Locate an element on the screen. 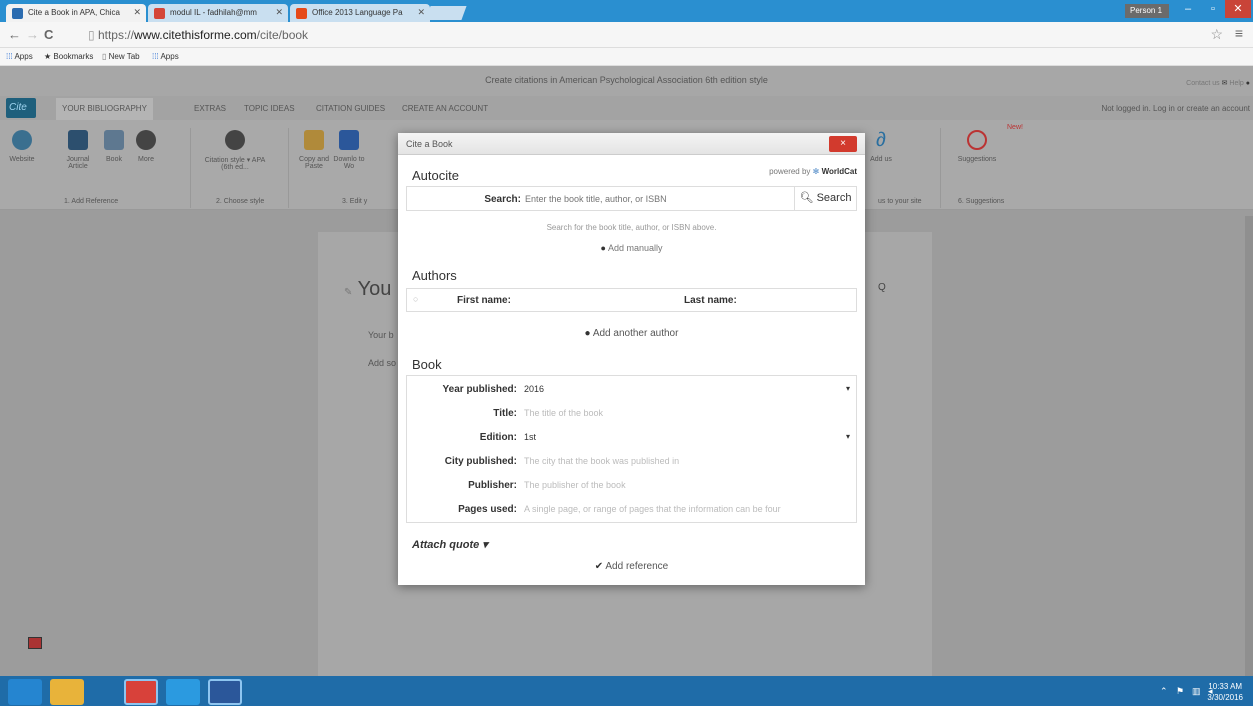 This screenshot has width=1253, height=706. modal-title: Cite a Book is located at coordinates (429, 144).